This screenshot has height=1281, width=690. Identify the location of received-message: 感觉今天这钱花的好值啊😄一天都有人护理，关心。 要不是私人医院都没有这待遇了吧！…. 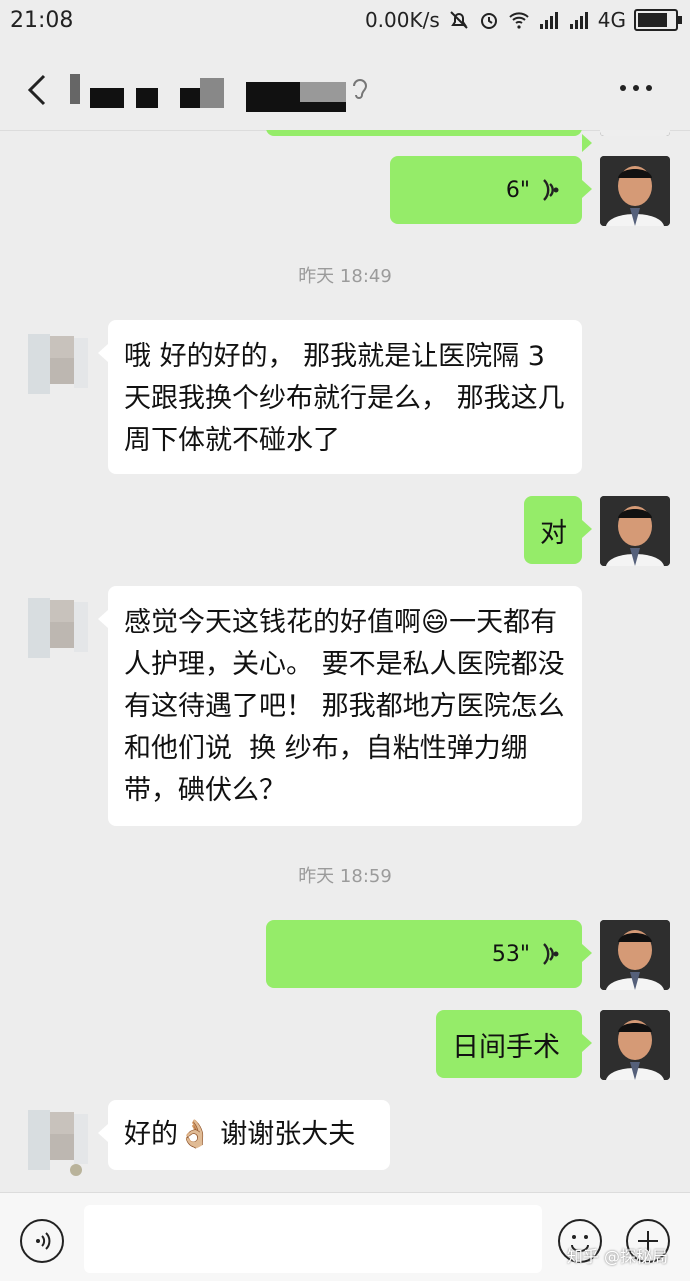
(340, 706).